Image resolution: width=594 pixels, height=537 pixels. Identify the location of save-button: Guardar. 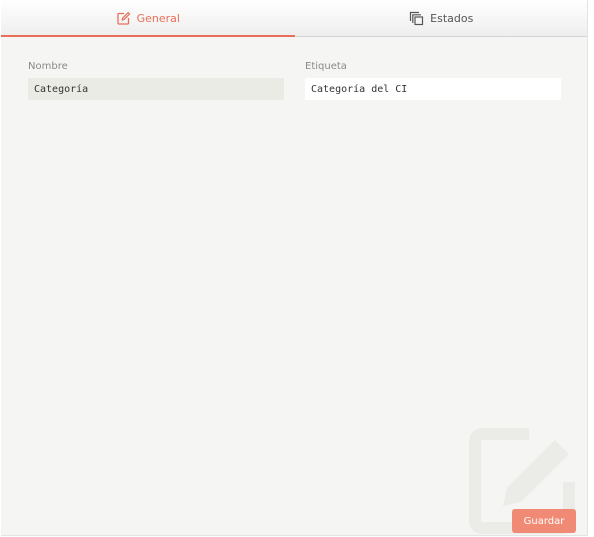
(544, 521).